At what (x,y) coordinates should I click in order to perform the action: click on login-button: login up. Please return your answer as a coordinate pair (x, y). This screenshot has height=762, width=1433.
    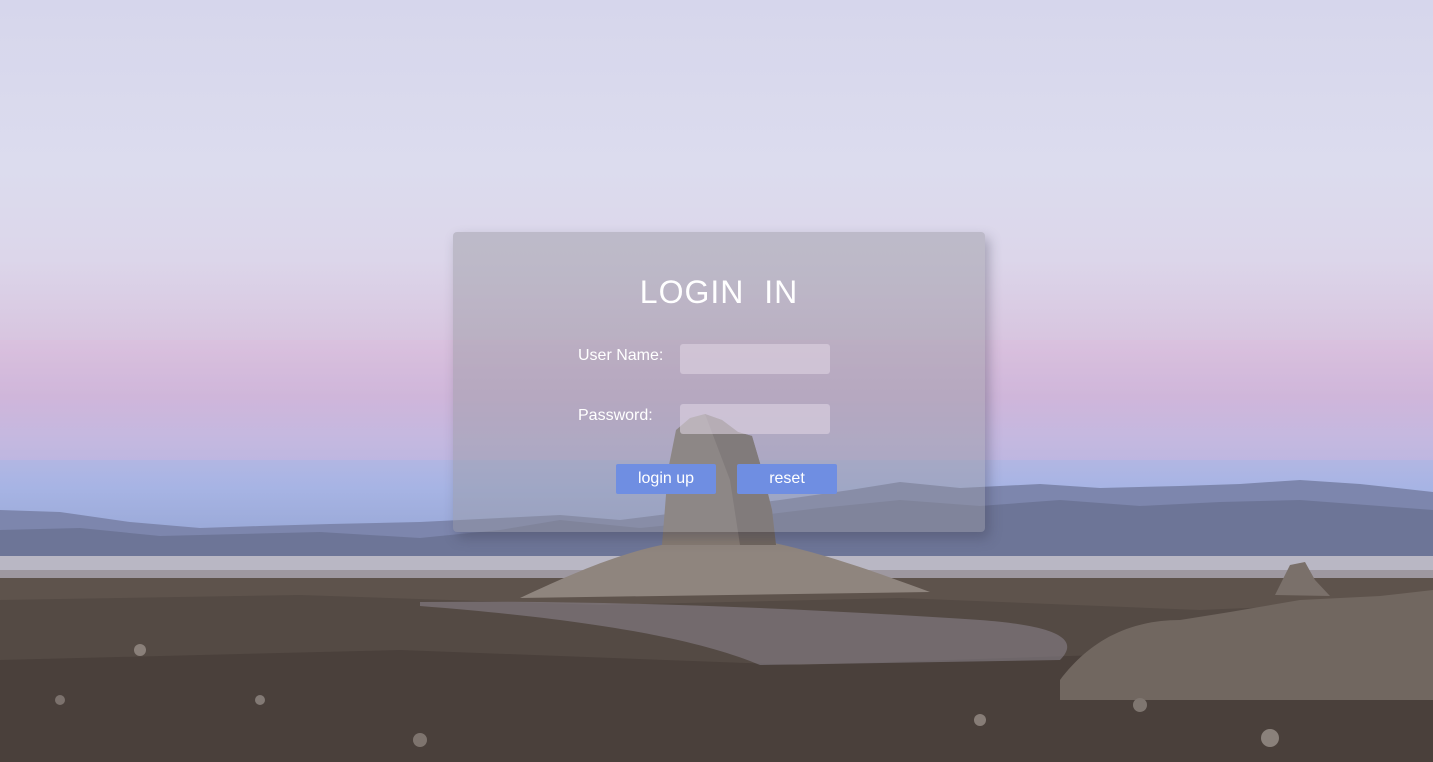
    Looking at the image, I should click on (666, 479).